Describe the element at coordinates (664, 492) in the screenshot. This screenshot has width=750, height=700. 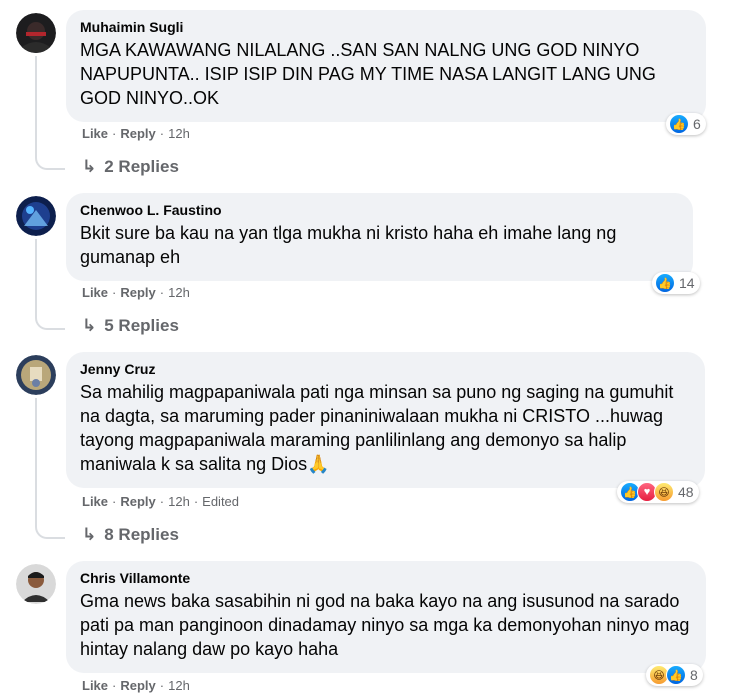
I see `haha-icon: 😆` at that location.